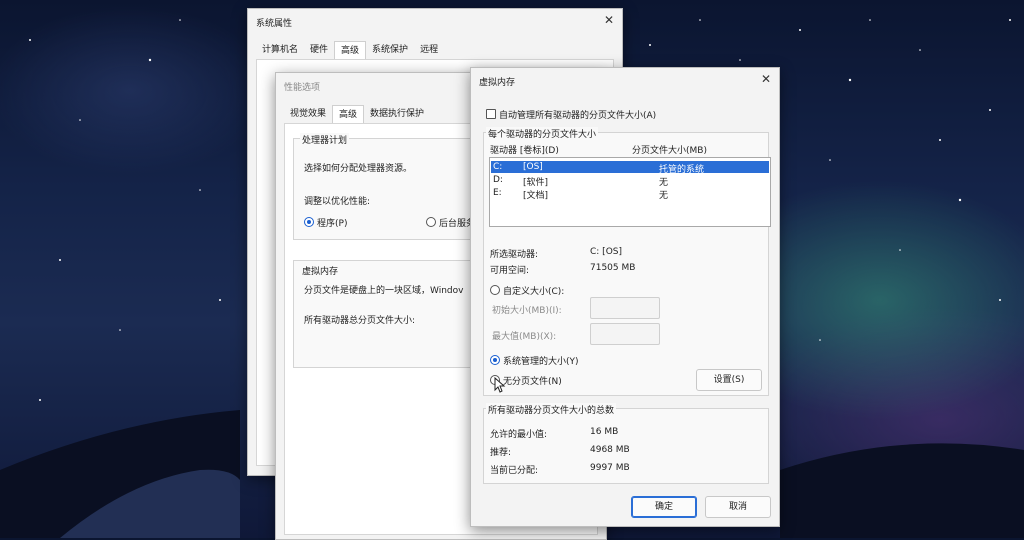 The height and width of the screenshot is (540, 1024). I want to click on drive-column-header: 驱动器 [卷标](D), so click(524, 151).